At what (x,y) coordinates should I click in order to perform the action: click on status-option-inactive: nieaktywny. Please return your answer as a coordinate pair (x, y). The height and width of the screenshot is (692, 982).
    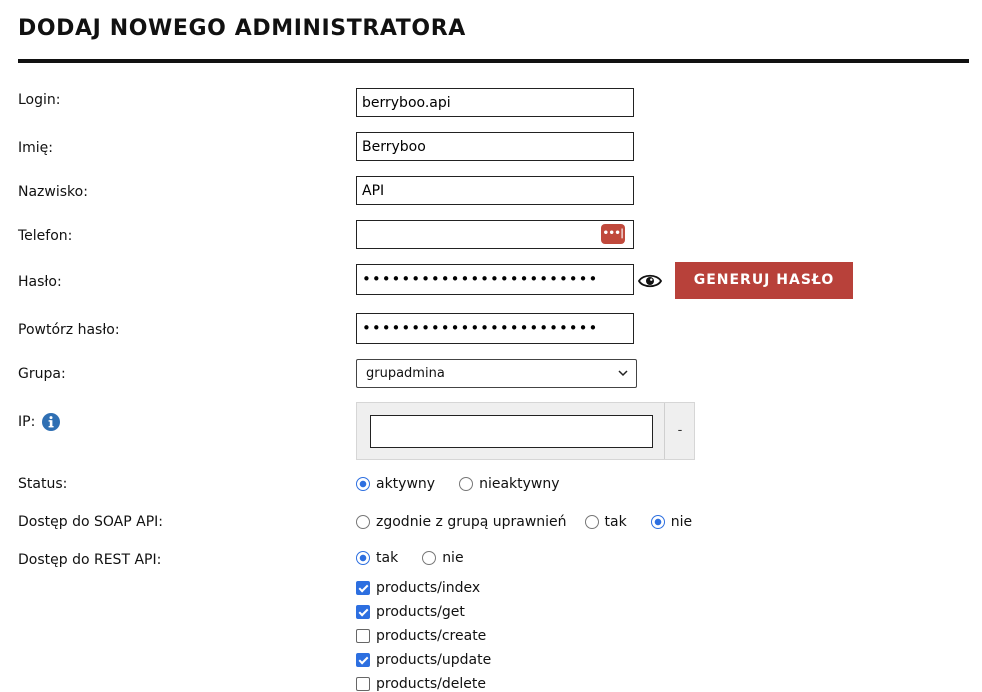
    Looking at the image, I should click on (509, 484).